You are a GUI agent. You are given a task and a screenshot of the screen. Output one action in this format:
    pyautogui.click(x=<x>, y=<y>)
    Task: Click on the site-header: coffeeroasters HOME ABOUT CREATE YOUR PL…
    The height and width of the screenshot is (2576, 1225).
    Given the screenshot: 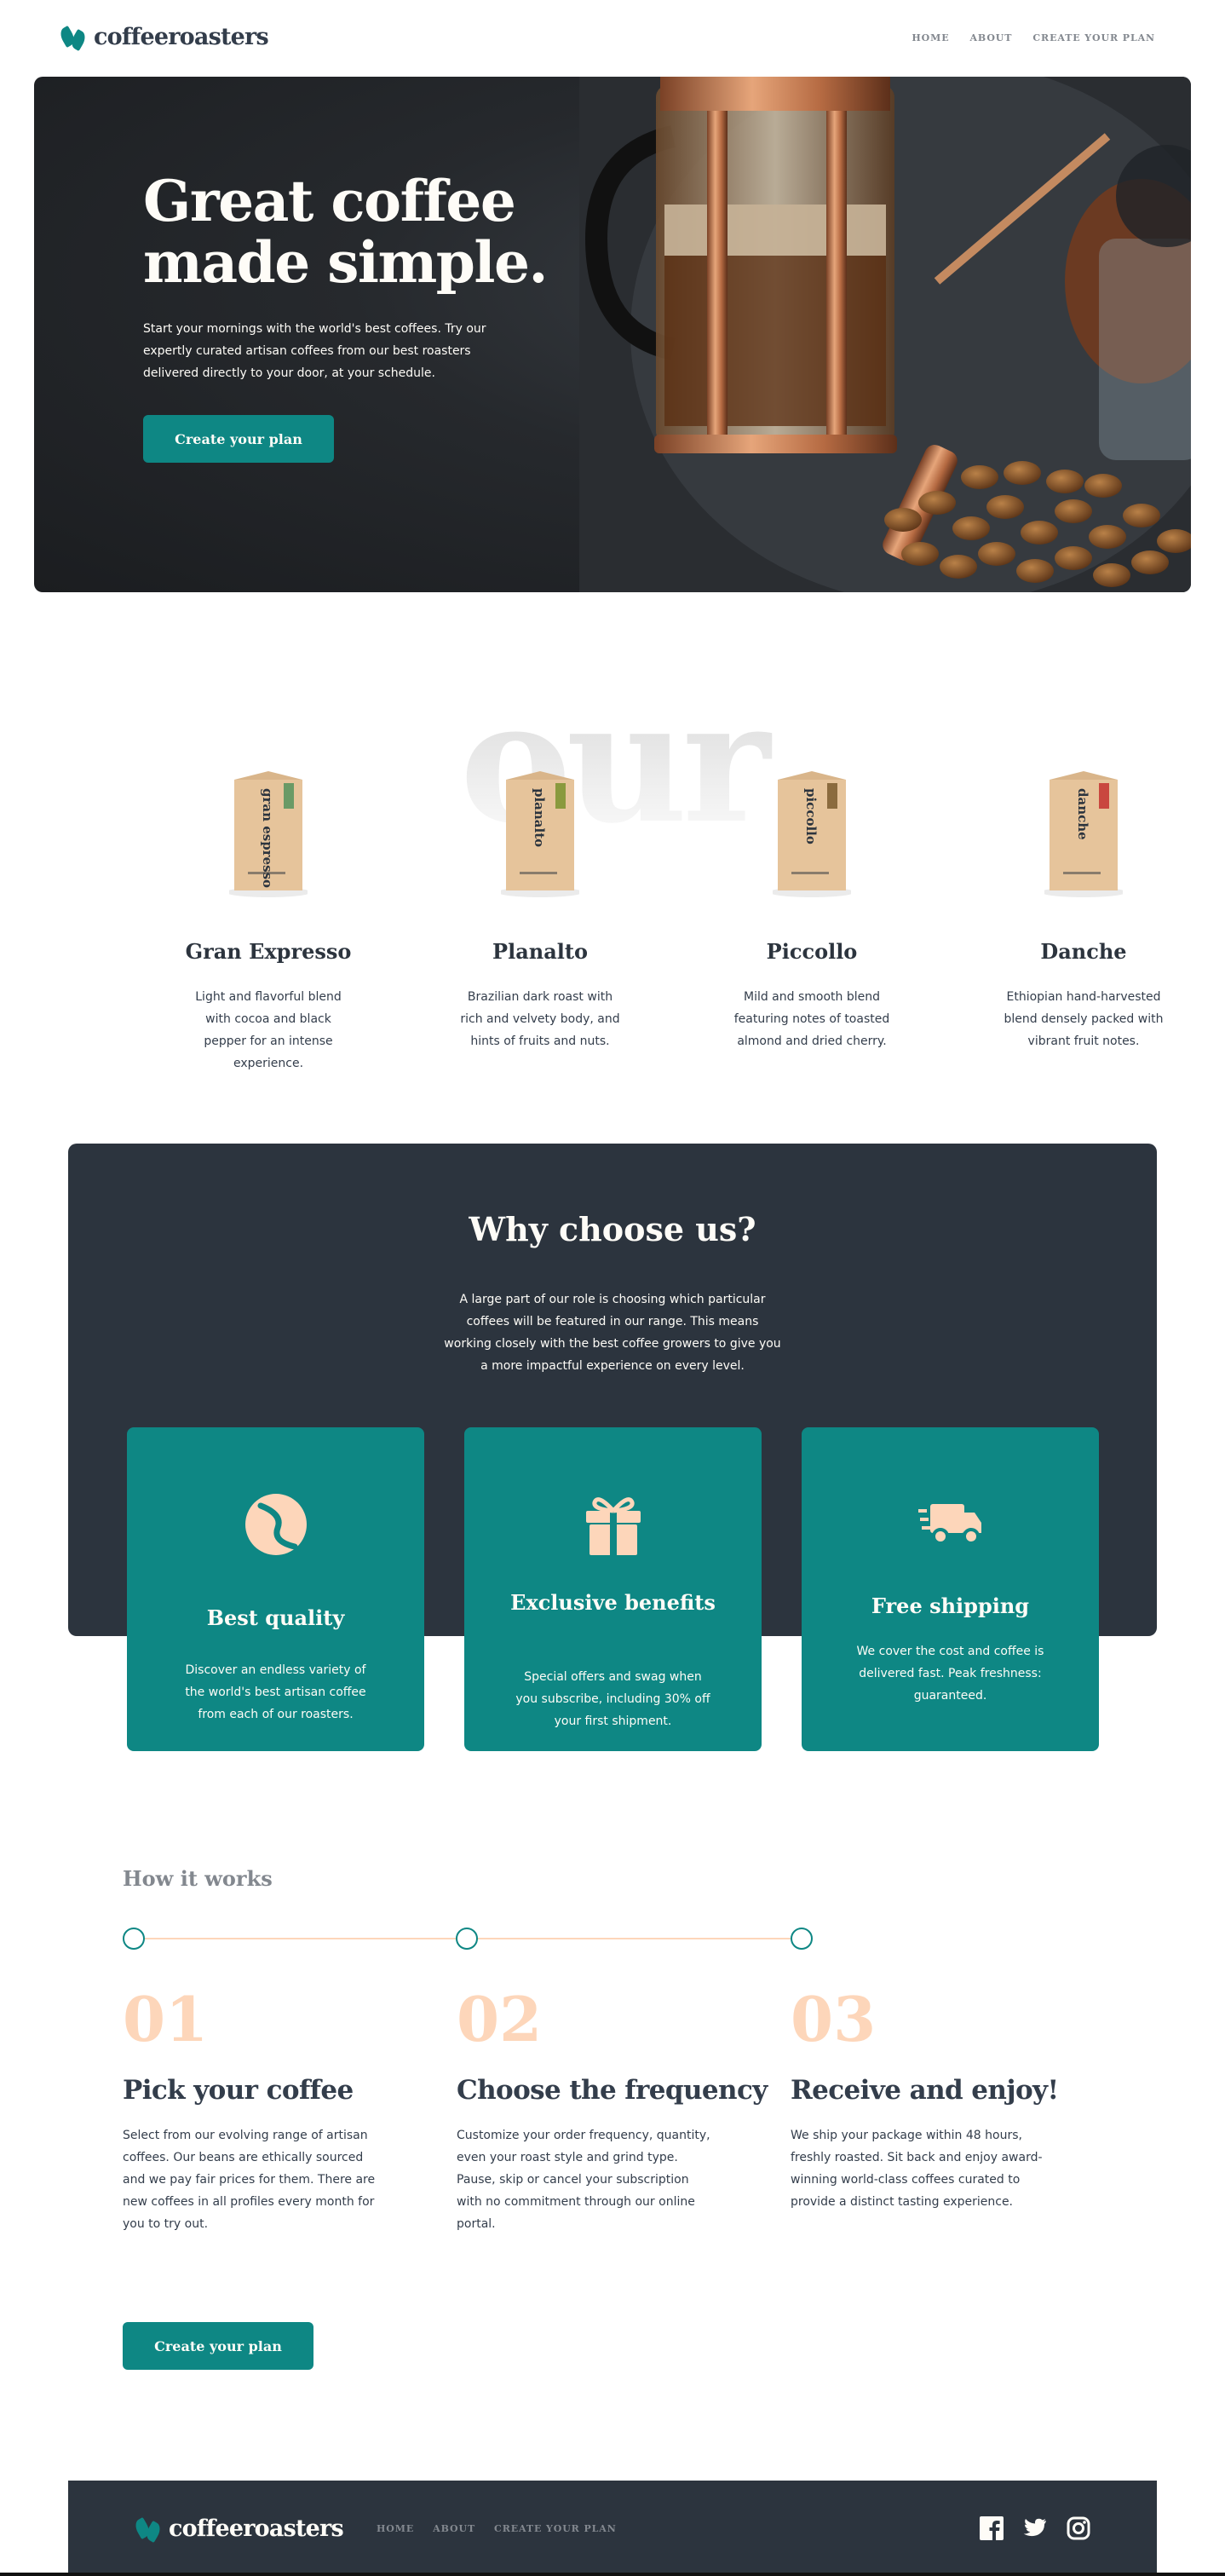 What is the action you would take?
    pyautogui.click(x=612, y=38)
    